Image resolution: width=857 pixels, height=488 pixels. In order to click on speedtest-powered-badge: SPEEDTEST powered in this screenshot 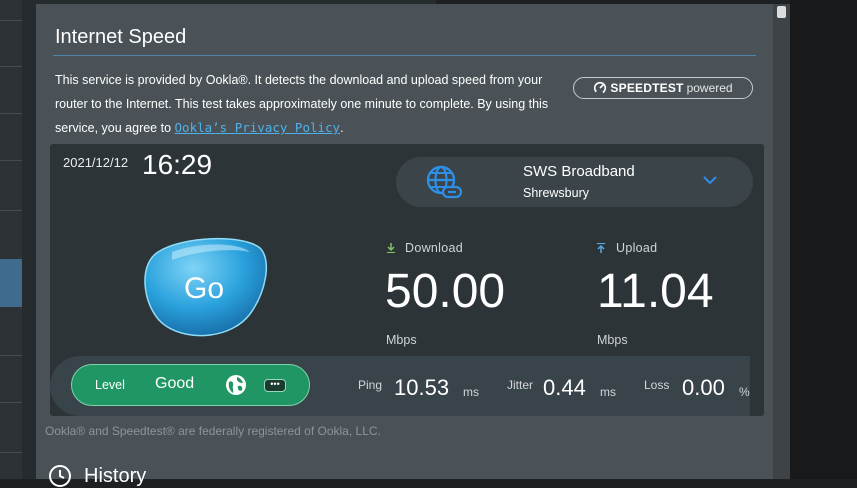, I will do `click(663, 88)`.